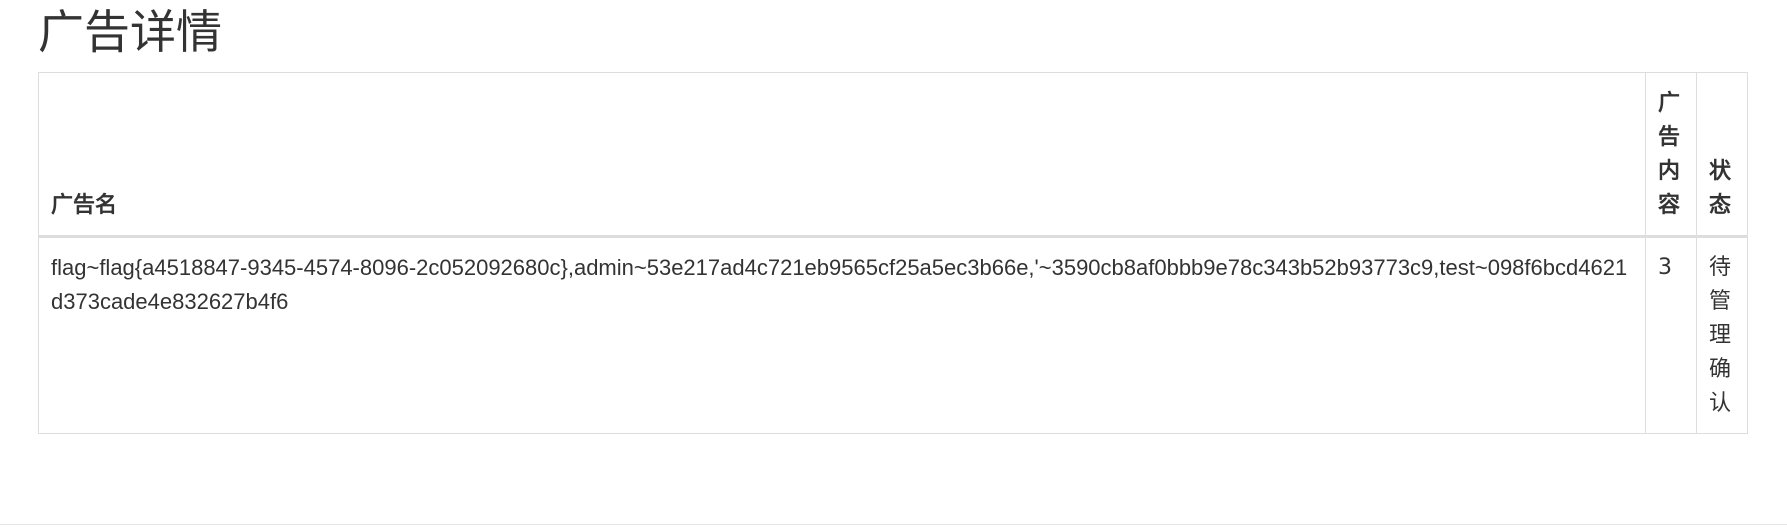 The image size is (1787, 532). Describe the element at coordinates (1671, 335) in the screenshot. I see `ad-content-cell: 3` at that location.